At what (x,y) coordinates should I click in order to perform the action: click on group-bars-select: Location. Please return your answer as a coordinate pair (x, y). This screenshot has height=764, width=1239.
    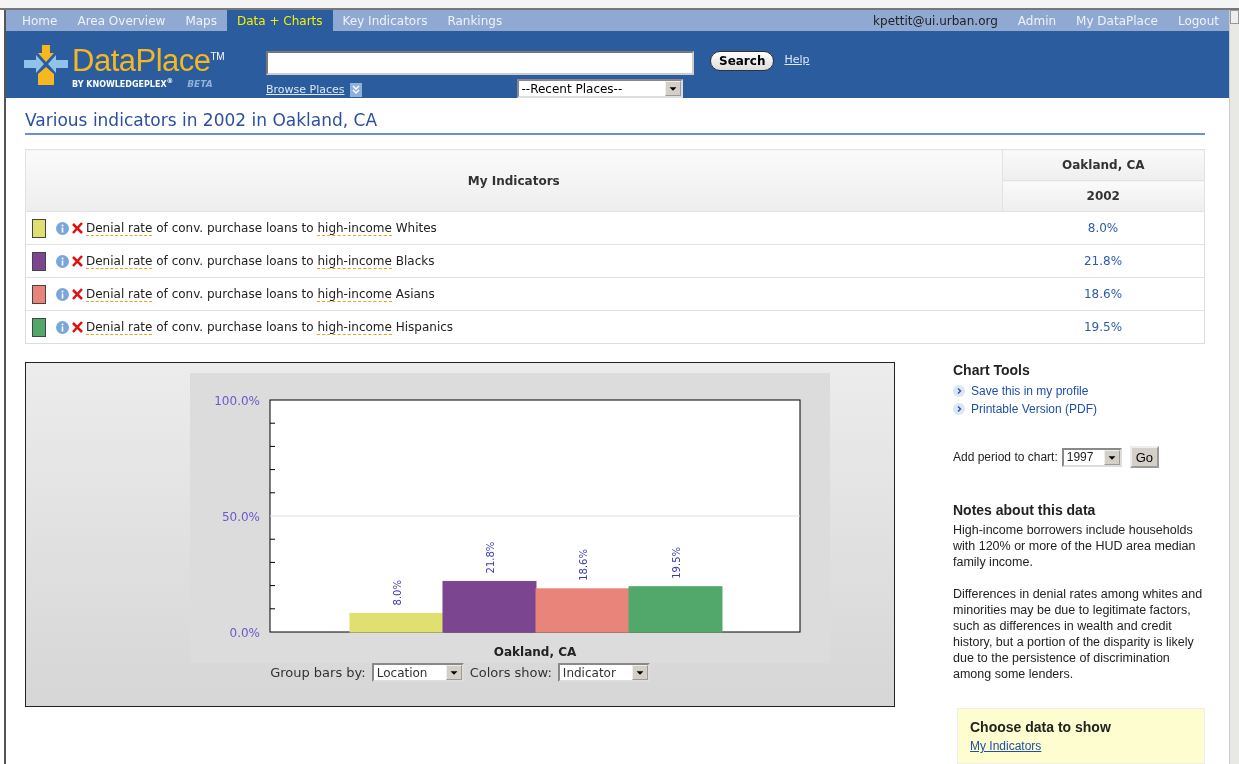
    Looking at the image, I should click on (417, 672).